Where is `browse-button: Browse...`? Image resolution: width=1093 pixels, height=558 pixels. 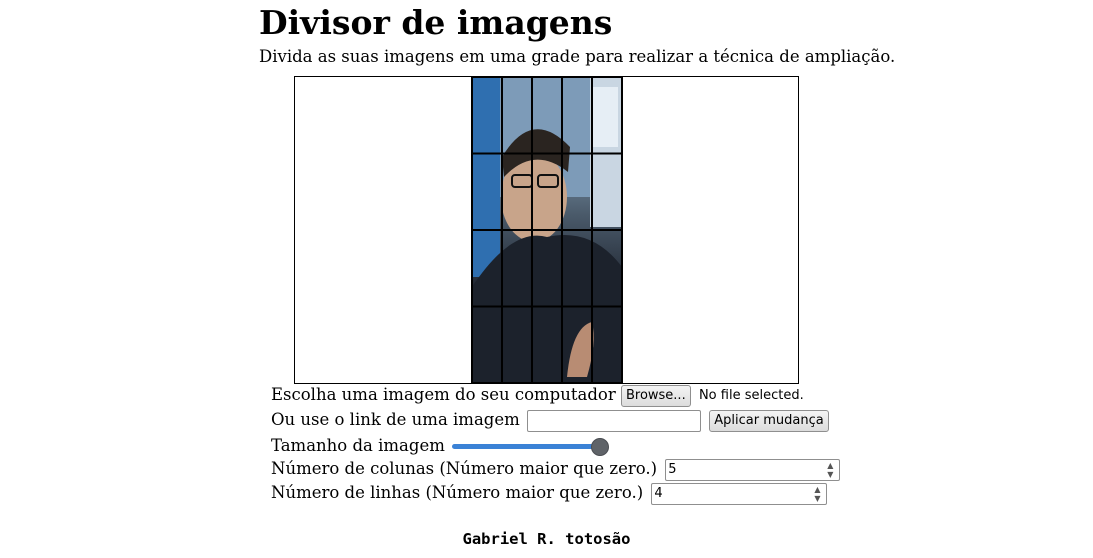
browse-button: Browse... is located at coordinates (655, 395).